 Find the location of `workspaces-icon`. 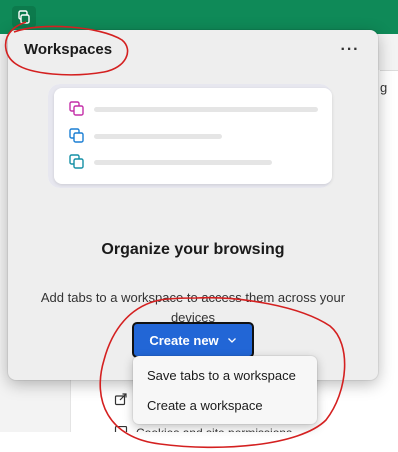

workspaces-icon is located at coordinates (24, 17).